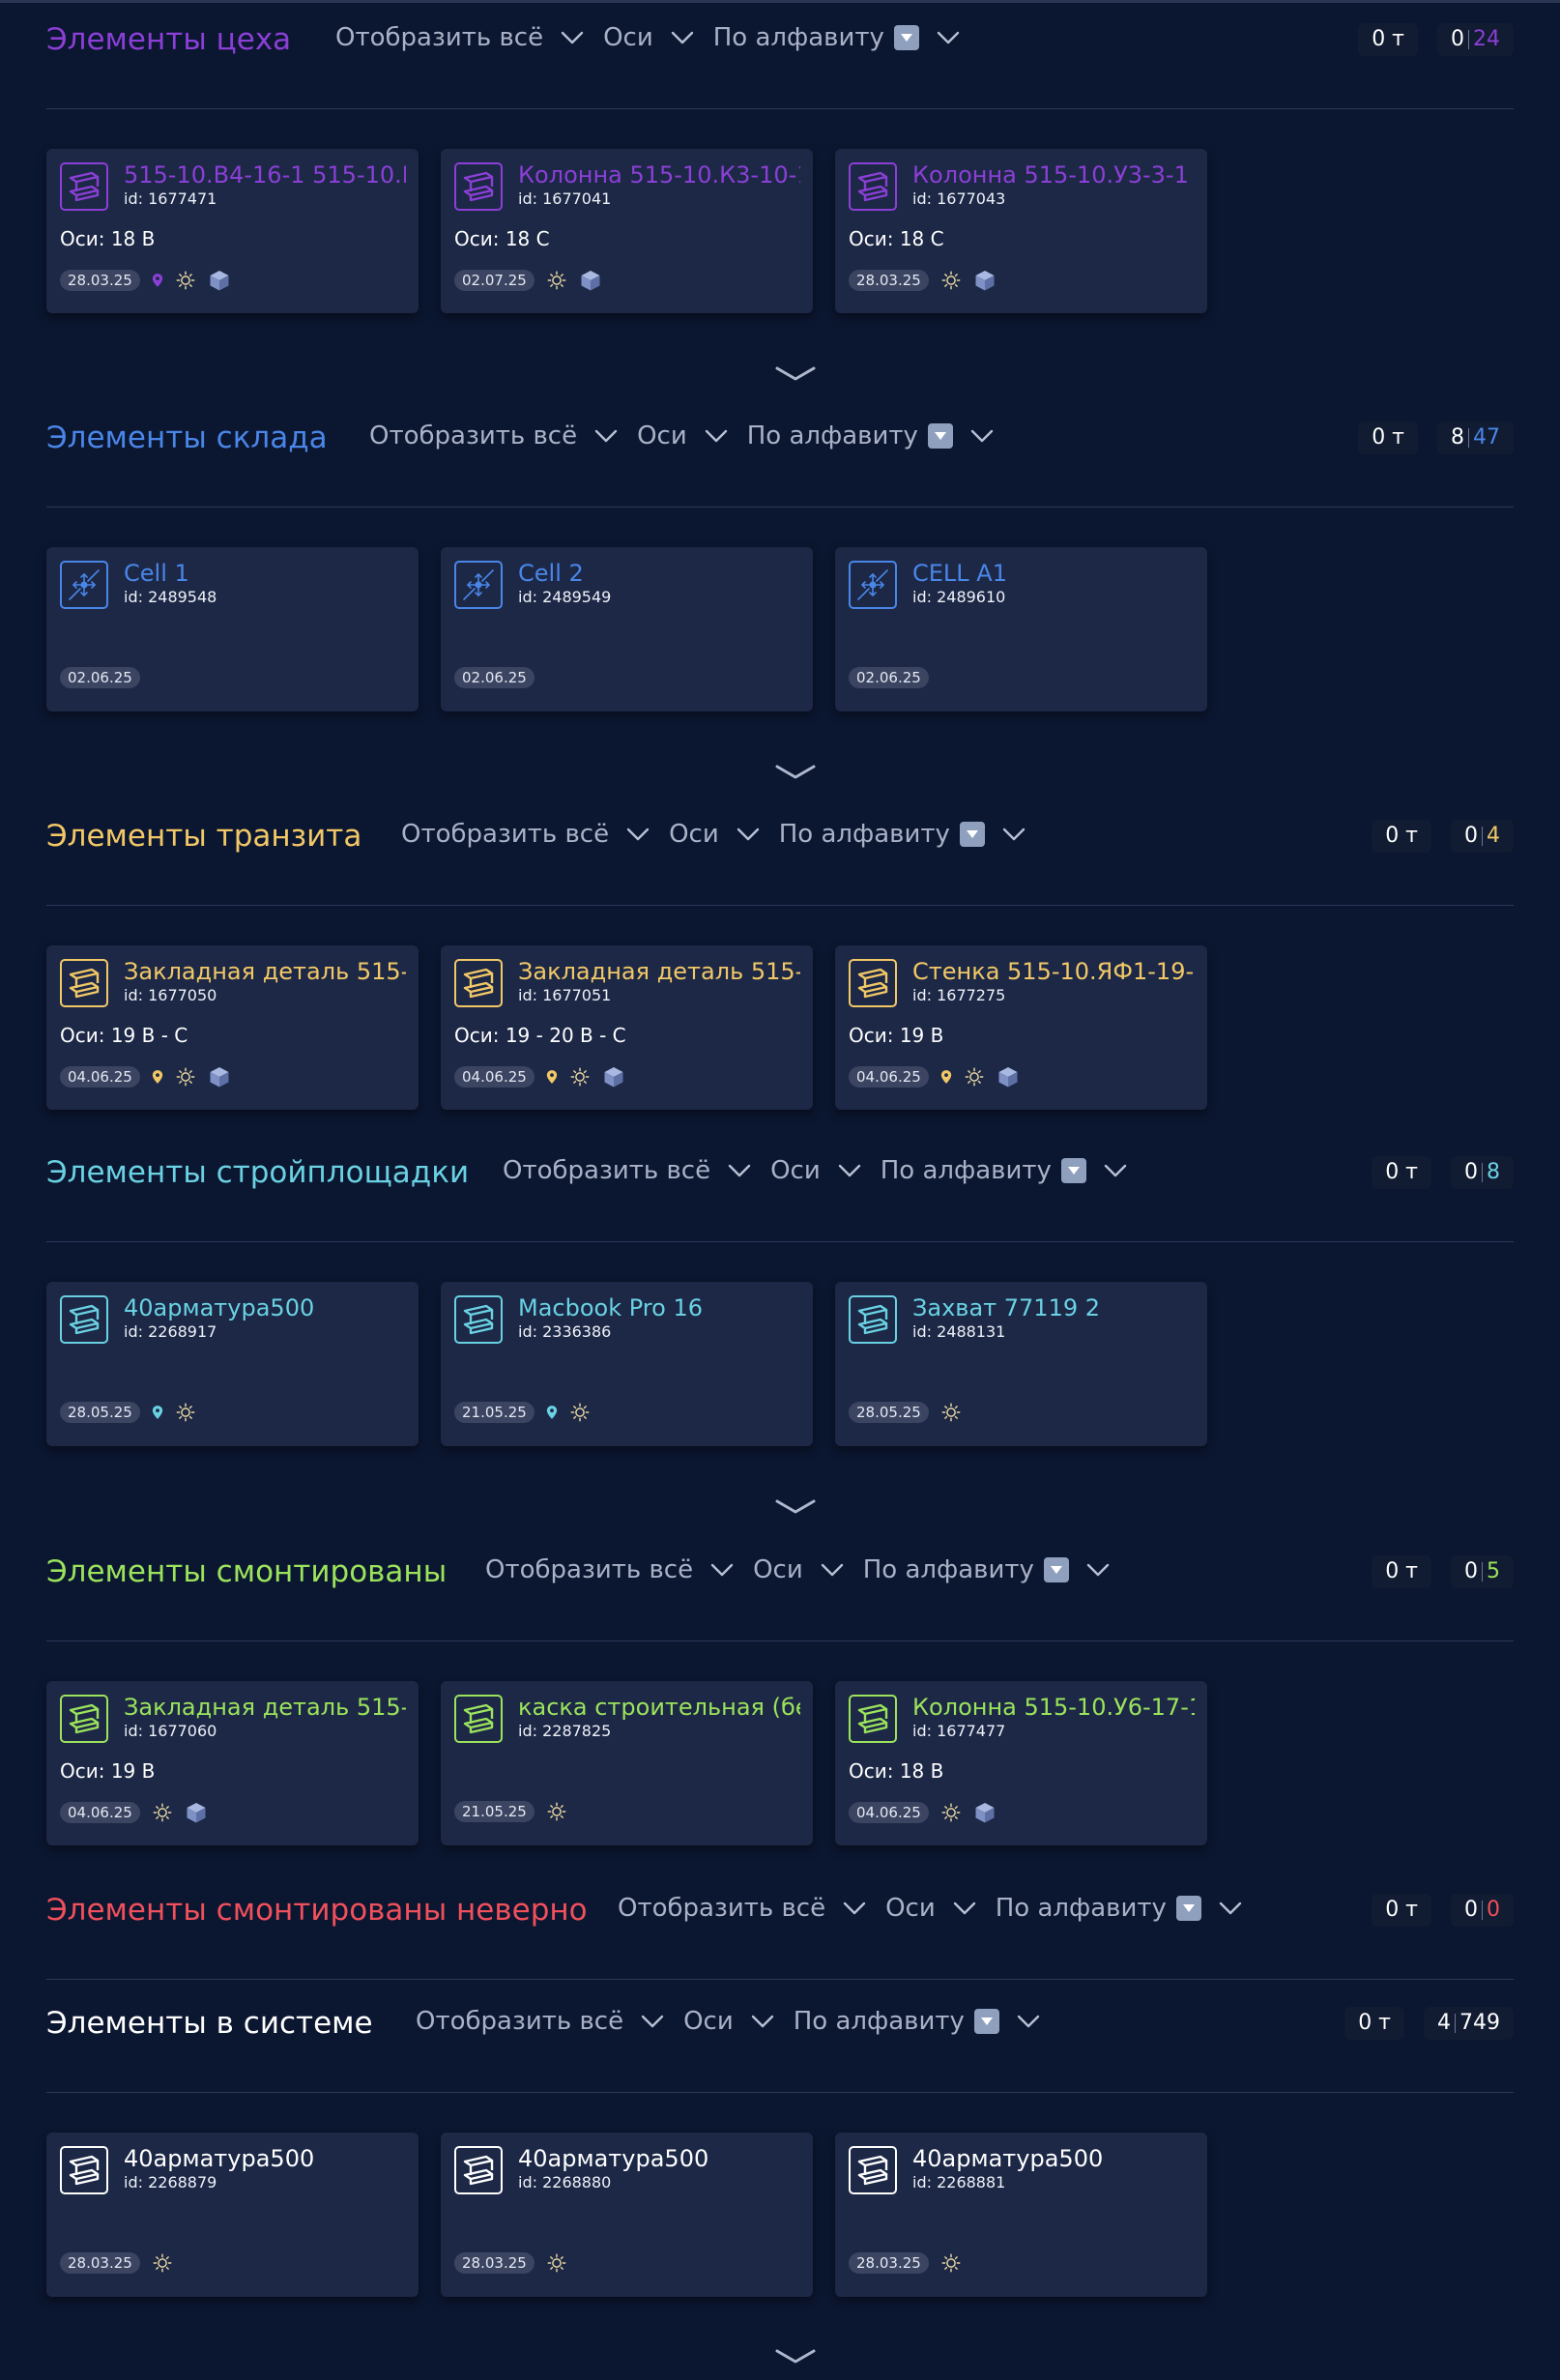 Image resolution: width=1560 pixels, height=2380 pixels. I want to click on element-card: 40арматура500 id: 2268879 28.03.25, so click(232, 2215).